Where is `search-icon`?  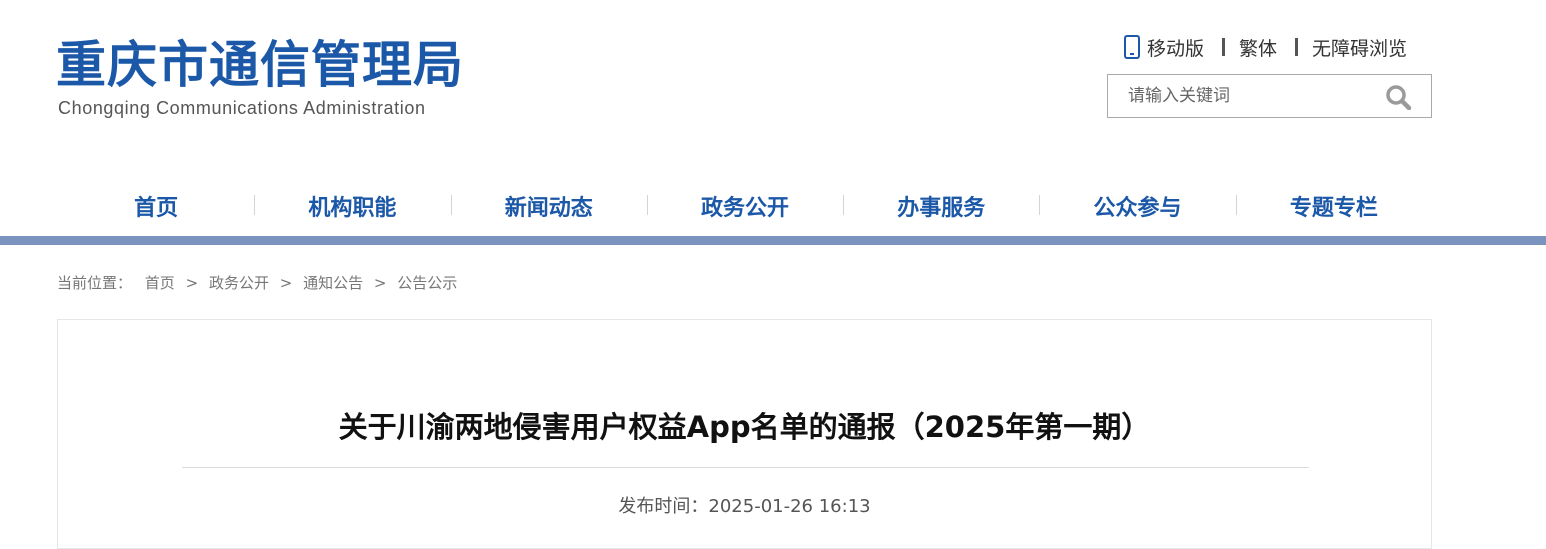
search-icon is located at coordinates (1399, 98).